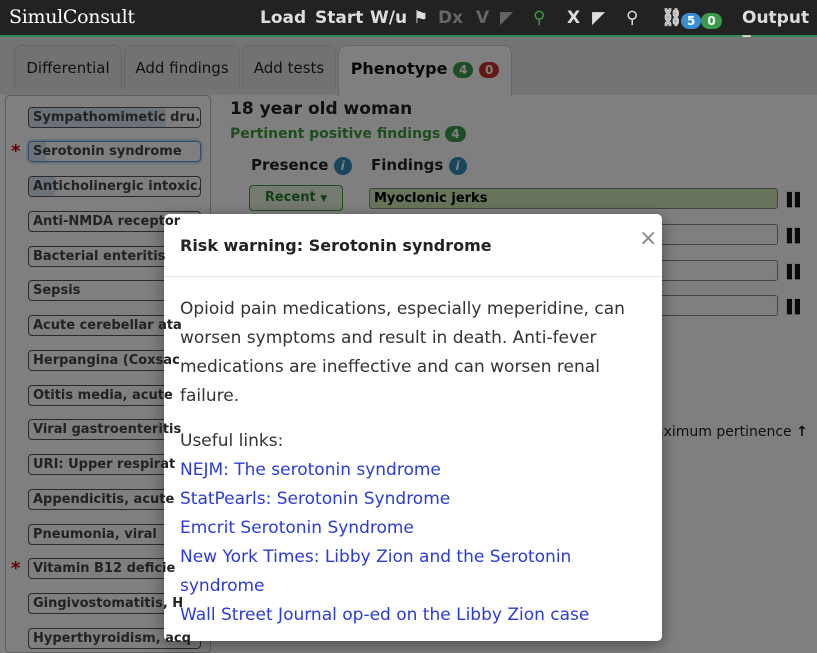  Describe the element at coordinates (410, 499) in the screenshot. I see `link-statpearls: StatPearls: Serotonin Syndrome` at that location.